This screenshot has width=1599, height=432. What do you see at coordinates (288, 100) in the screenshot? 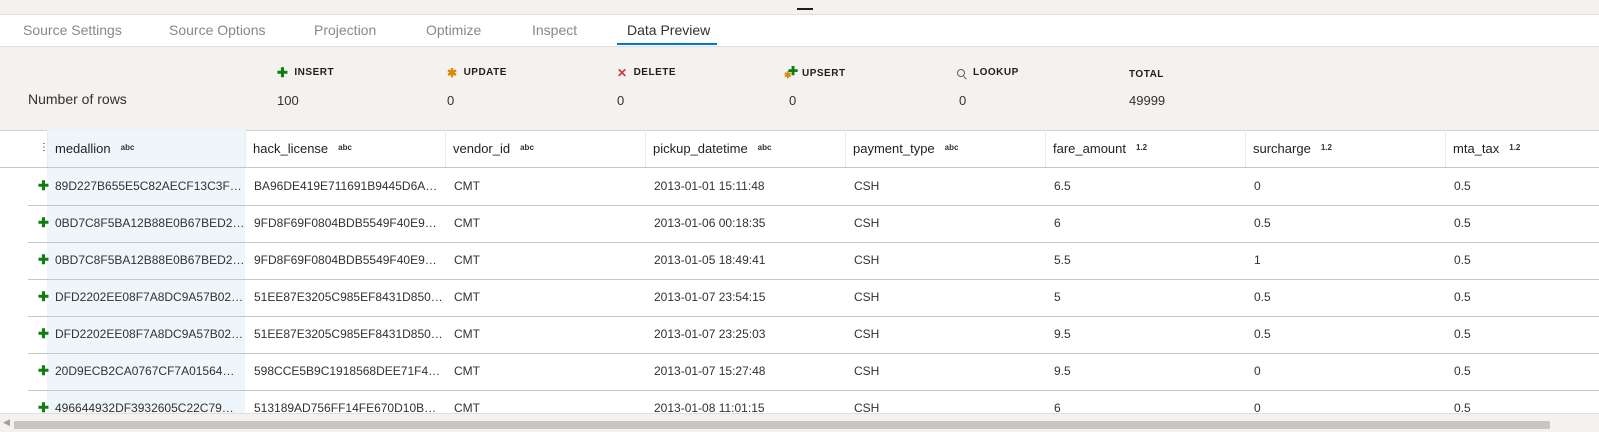
I see `insert-count: 100` at bounding box center [288, 100].